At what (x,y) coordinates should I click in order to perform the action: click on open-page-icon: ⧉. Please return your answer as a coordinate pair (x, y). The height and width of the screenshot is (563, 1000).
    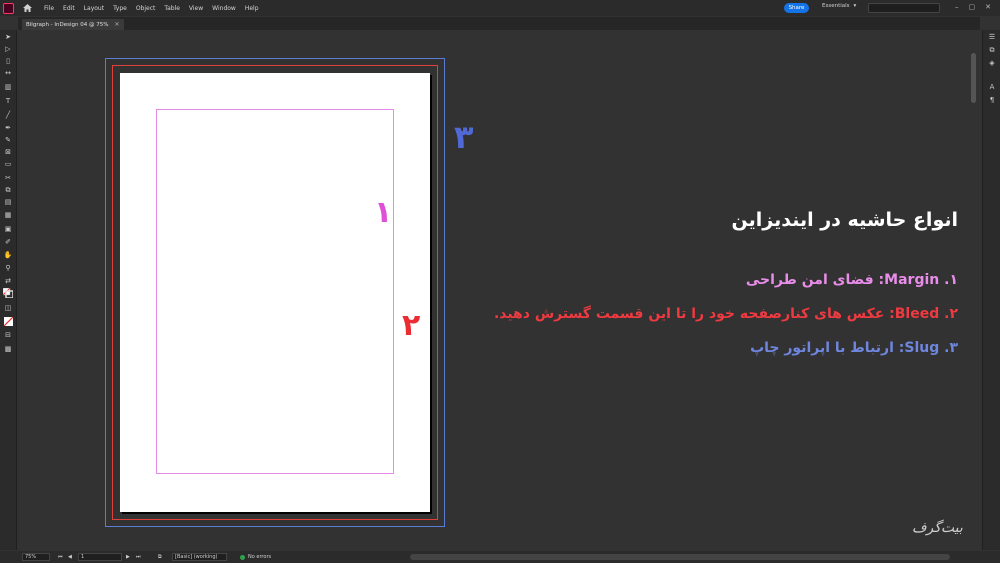
    Looking at the image, I should click on (160, 557).